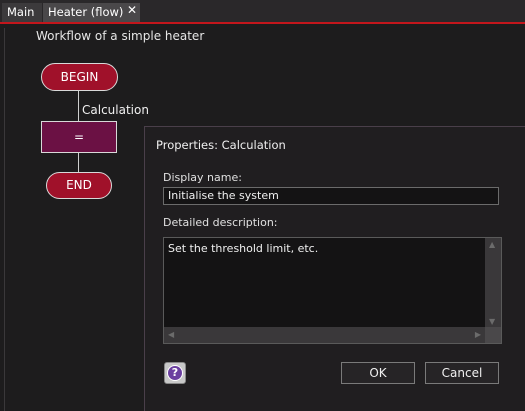 The width and height of the screenshot is (525, 411). What do you see at coordinates (115, 110) in the screenshot?
I see `calculation-label: Calculation` at bounding box center [115, 110].